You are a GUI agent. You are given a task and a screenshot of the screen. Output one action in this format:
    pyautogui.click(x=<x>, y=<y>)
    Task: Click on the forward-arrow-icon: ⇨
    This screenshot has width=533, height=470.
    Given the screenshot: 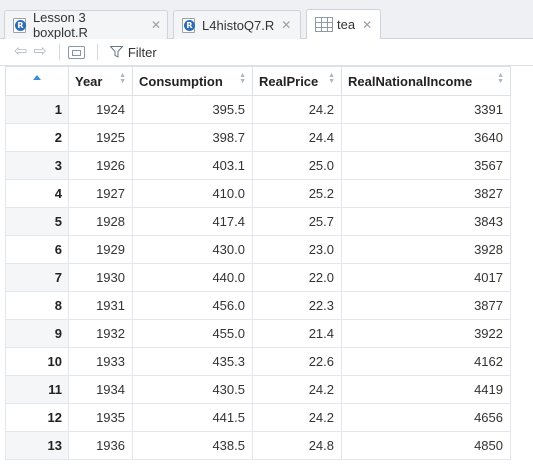 What is the action you would take?
    pyautogui.click(x=39, y=52)
    